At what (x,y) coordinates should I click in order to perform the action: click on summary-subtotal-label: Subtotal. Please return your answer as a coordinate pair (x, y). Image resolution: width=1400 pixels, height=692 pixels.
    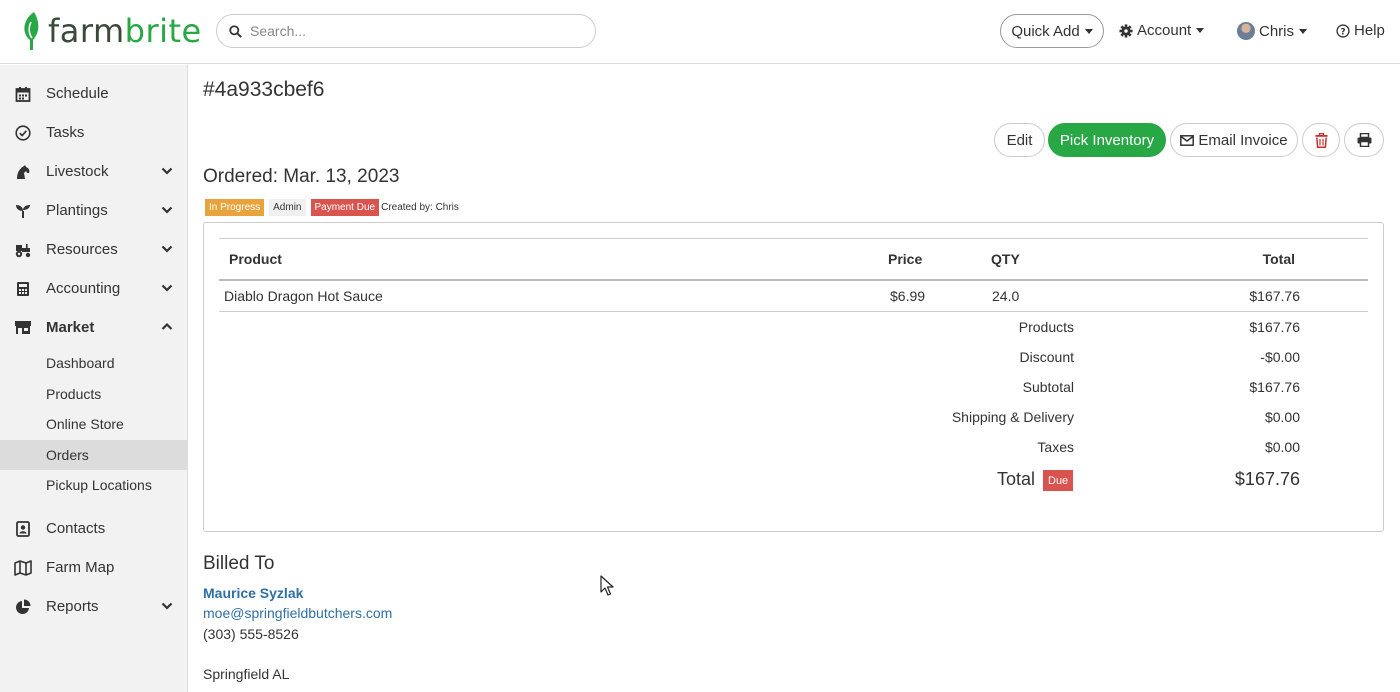
    Looking at the image, I should click on (1048, 387).